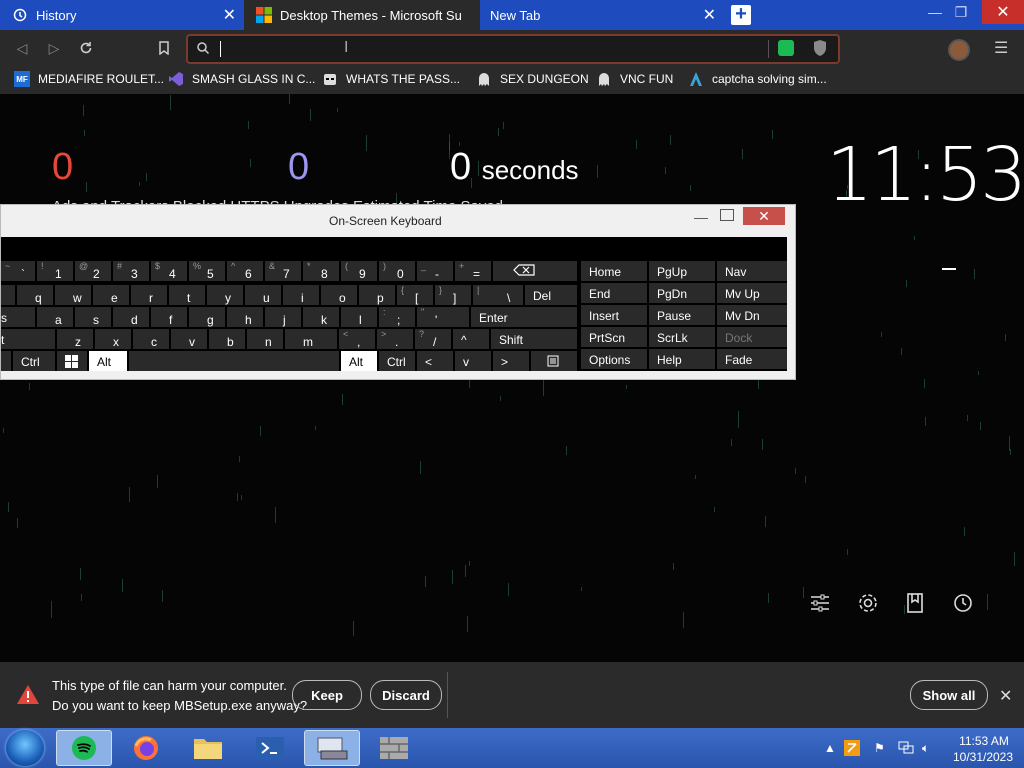  I want to click on on-screen-keyboard-icon, so click(332, 748).